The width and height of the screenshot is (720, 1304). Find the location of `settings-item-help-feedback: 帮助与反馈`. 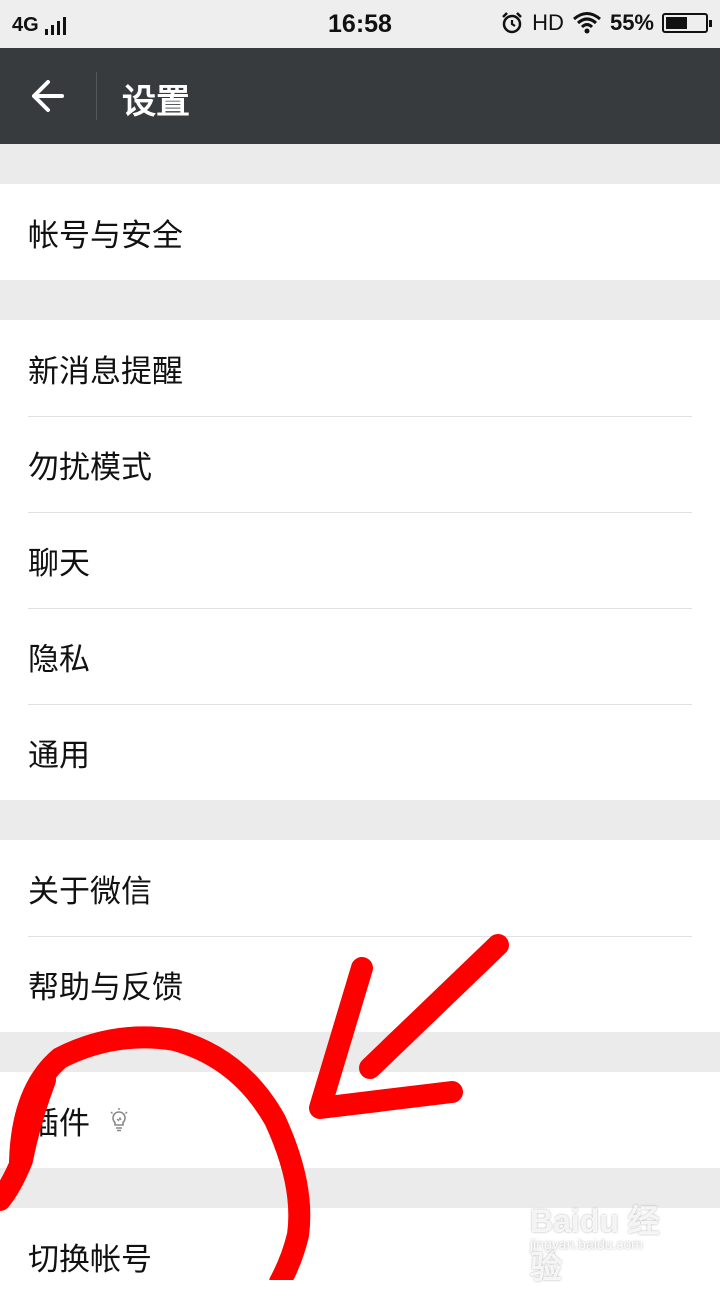

settings-item-help-feedback: 帮助与反馈 is located at coordinates (360, 984).